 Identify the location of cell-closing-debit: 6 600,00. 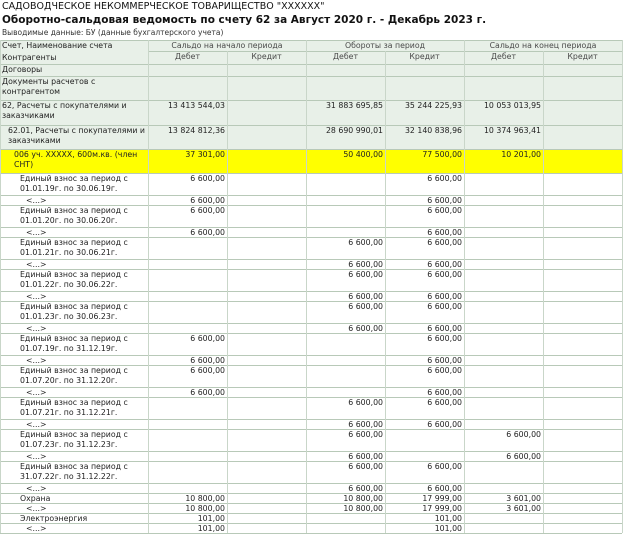
(523, 434).